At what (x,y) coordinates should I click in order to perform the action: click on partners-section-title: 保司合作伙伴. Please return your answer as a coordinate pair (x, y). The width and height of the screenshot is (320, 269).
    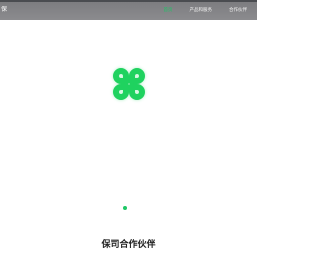
    Looking at the image, I should click on (128, 245).